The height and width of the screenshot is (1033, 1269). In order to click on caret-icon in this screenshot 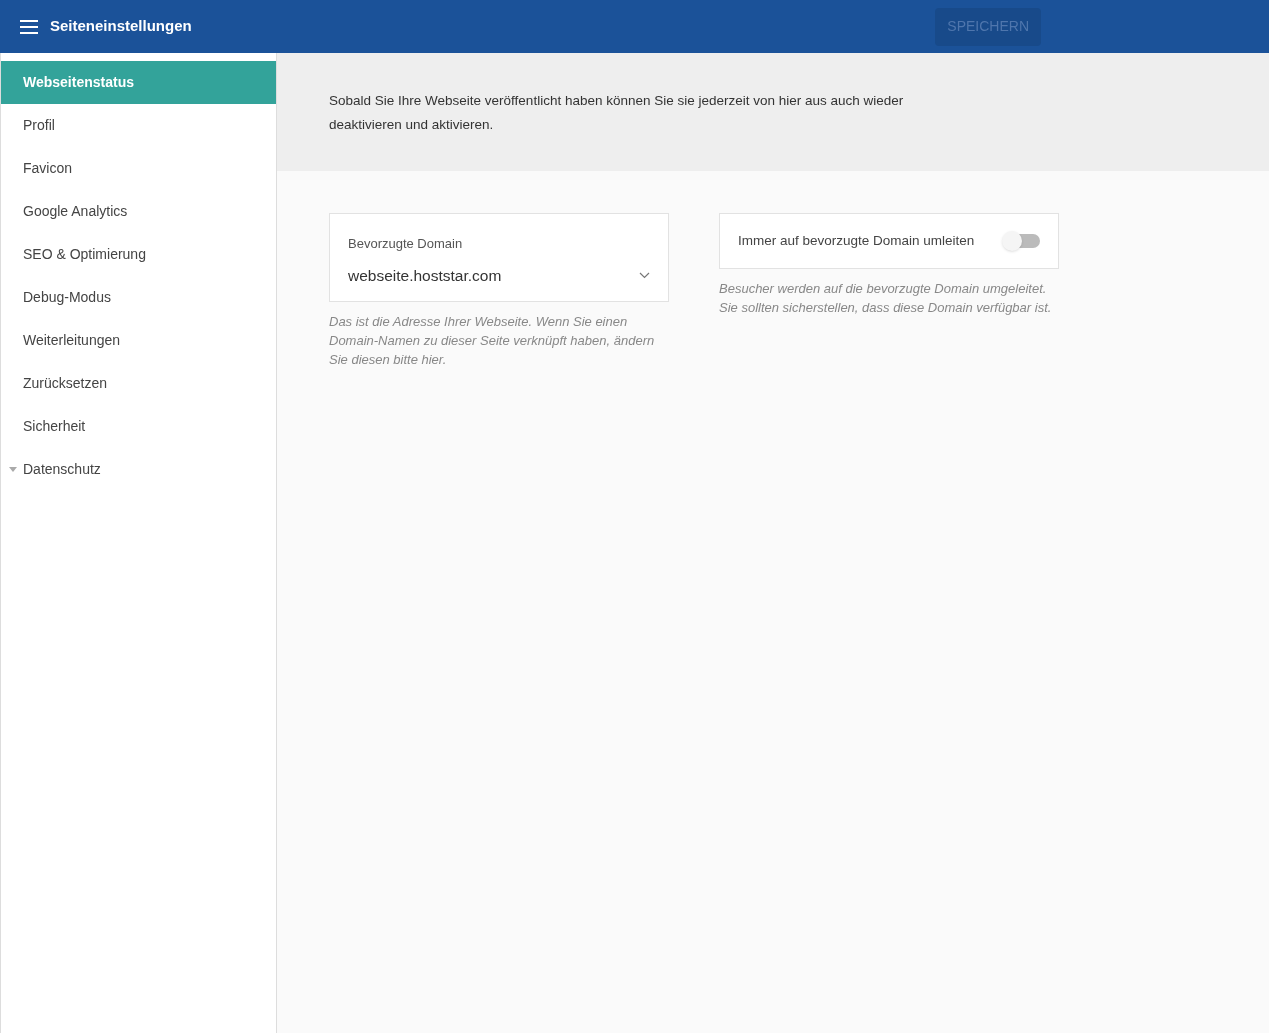, I will do `click(13, 469)`.